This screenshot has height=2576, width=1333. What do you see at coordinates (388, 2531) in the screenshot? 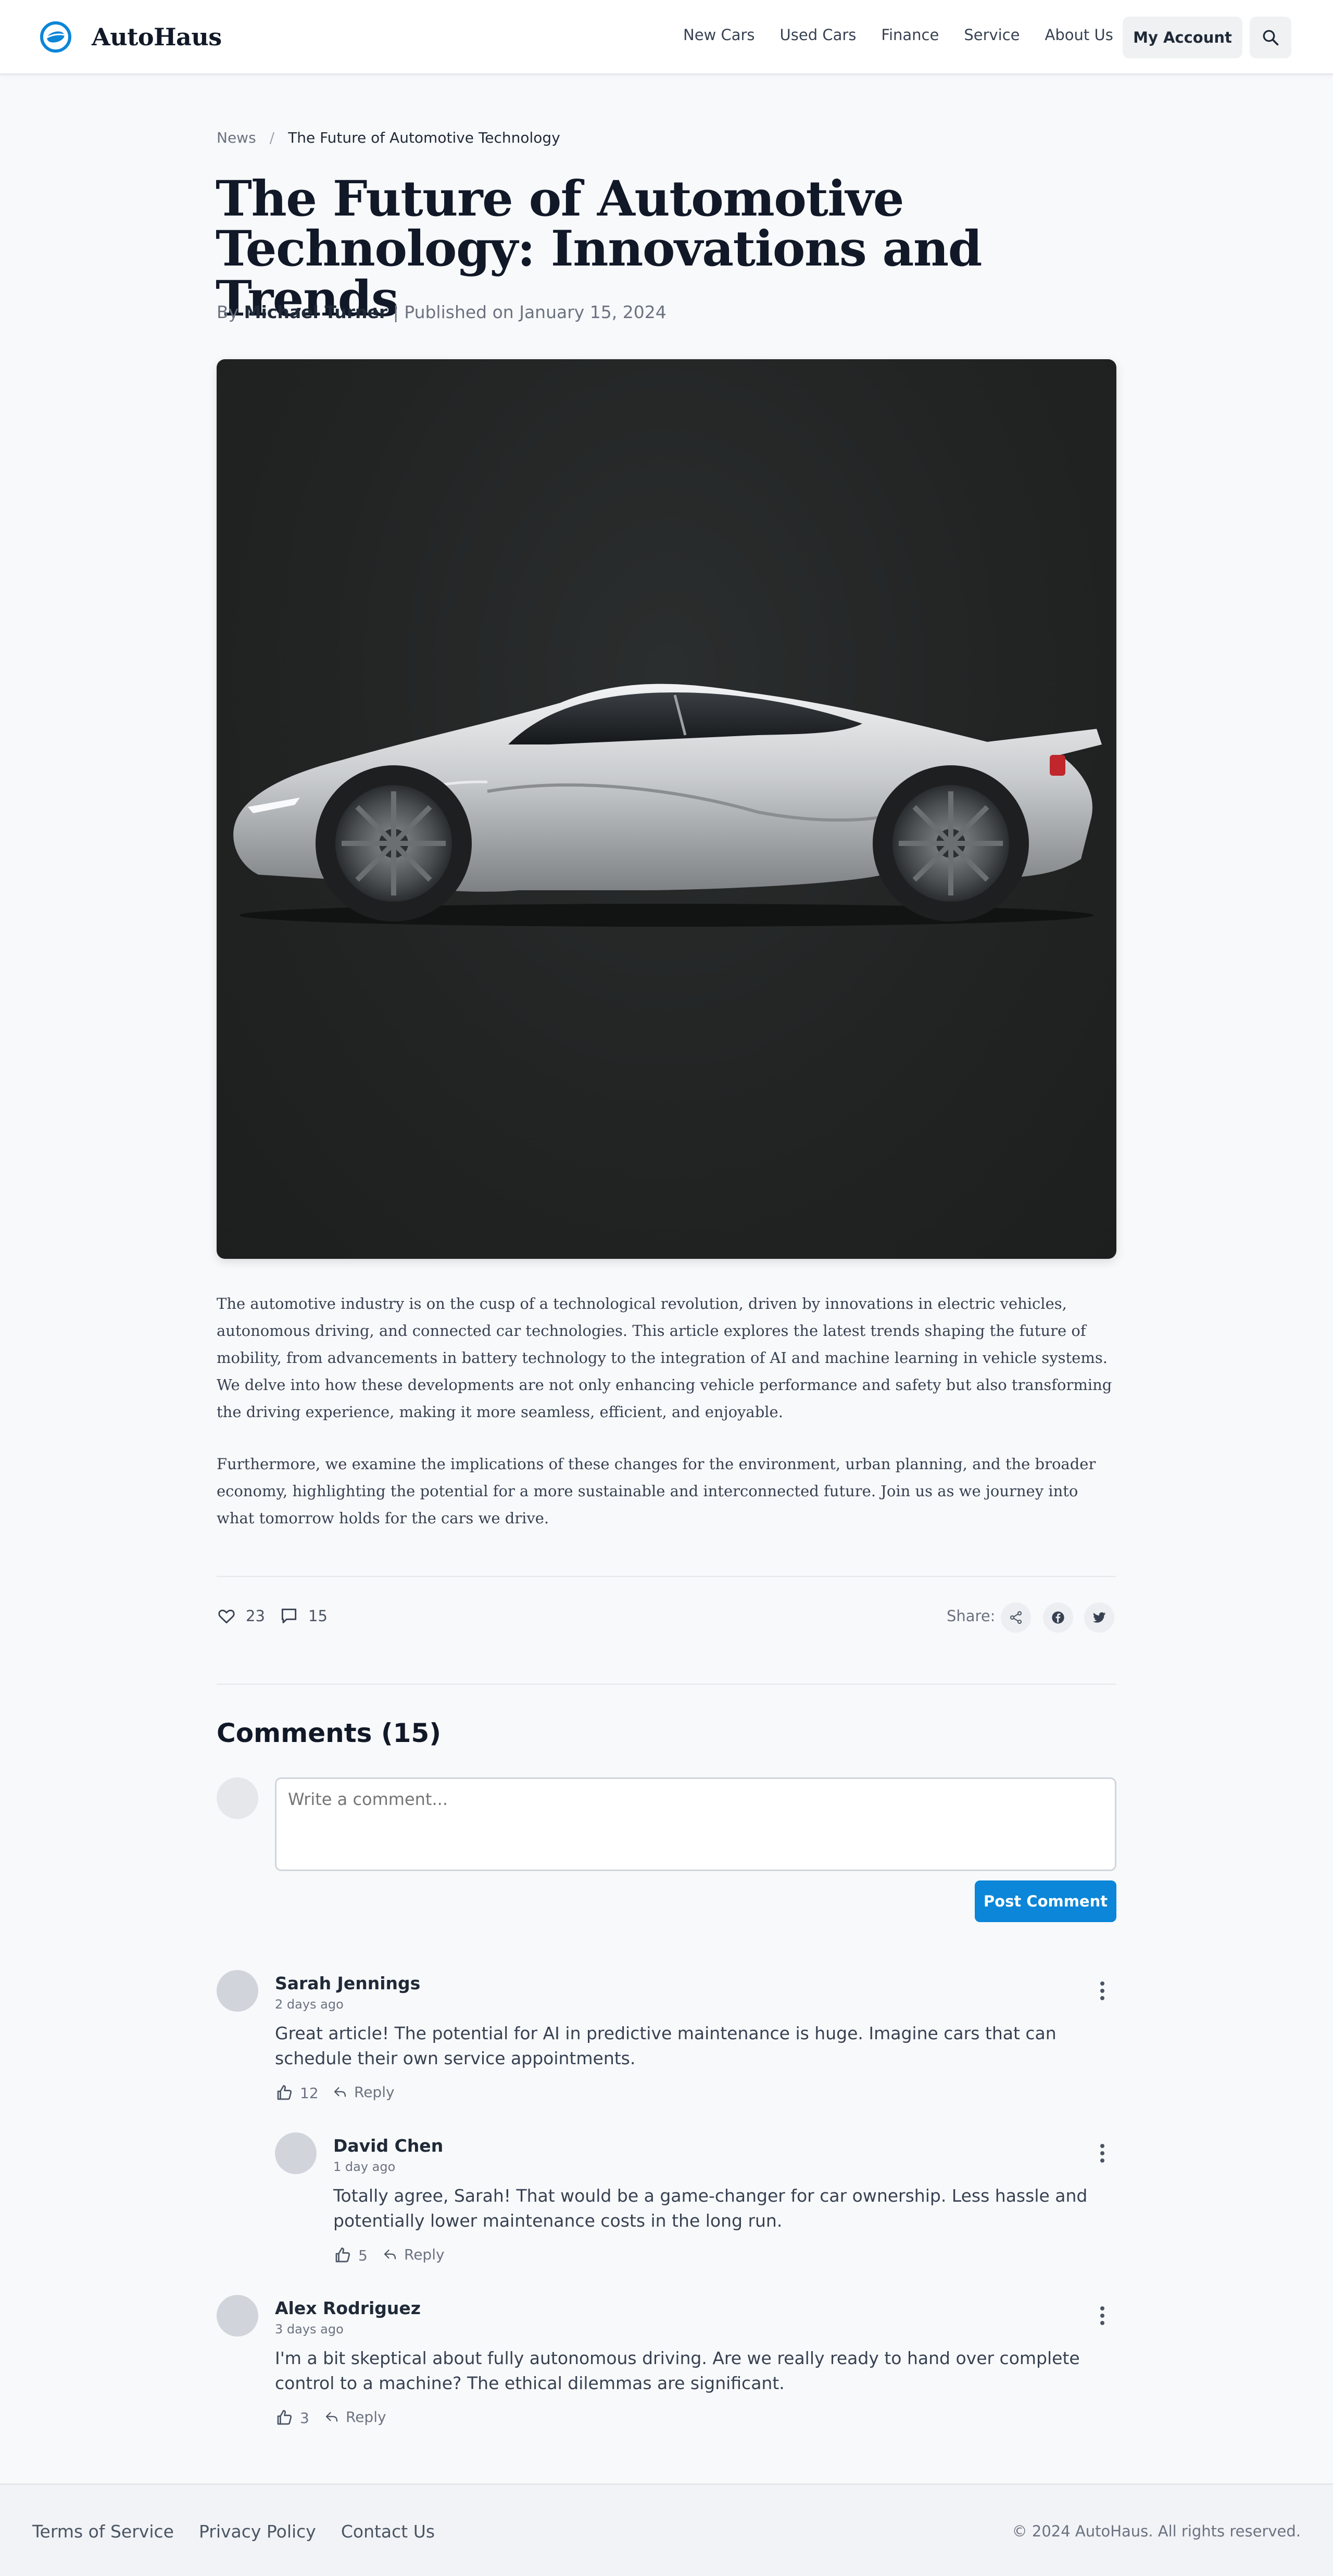
I see `footer-contact-link: Contact Us` at bounding box center [388, 2531].